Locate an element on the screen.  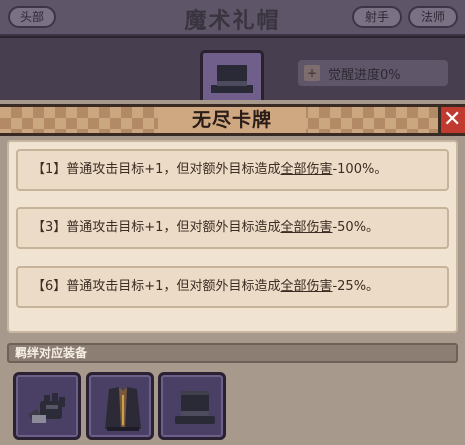
awaken-progress: + 觉醒进度0% is located at coordinates (373, 73).